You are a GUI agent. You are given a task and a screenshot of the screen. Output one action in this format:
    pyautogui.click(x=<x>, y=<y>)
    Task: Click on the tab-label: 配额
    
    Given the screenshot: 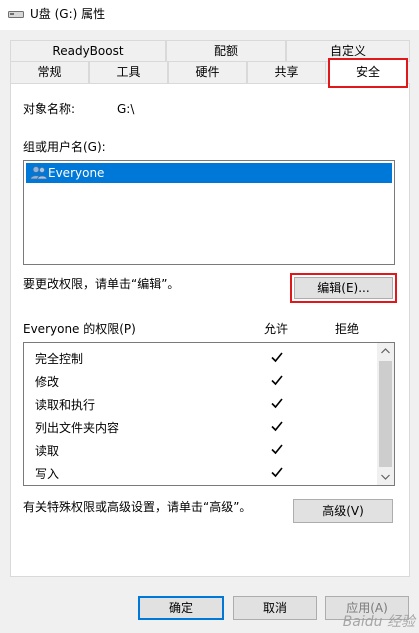 What is the action you would take?
    pyautogui.click(x=225, y=51)
    